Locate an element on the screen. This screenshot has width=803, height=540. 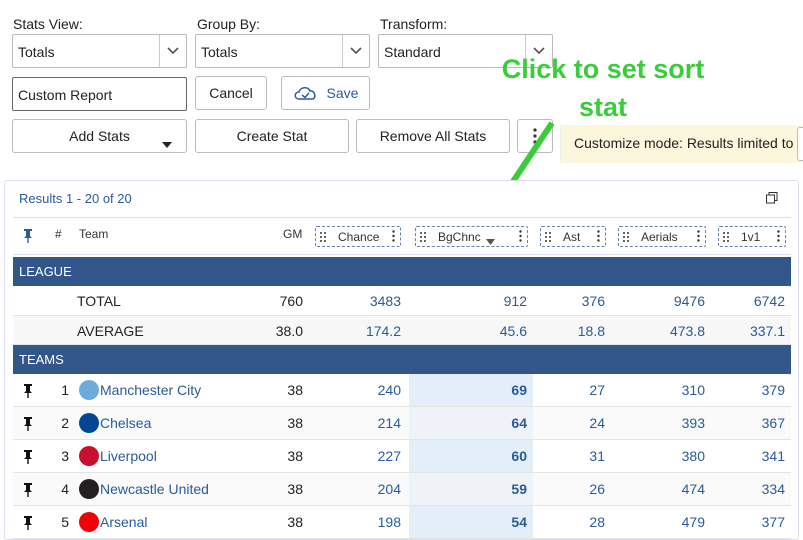
ast-header-label: Ast is located at coordinates (572, 237).